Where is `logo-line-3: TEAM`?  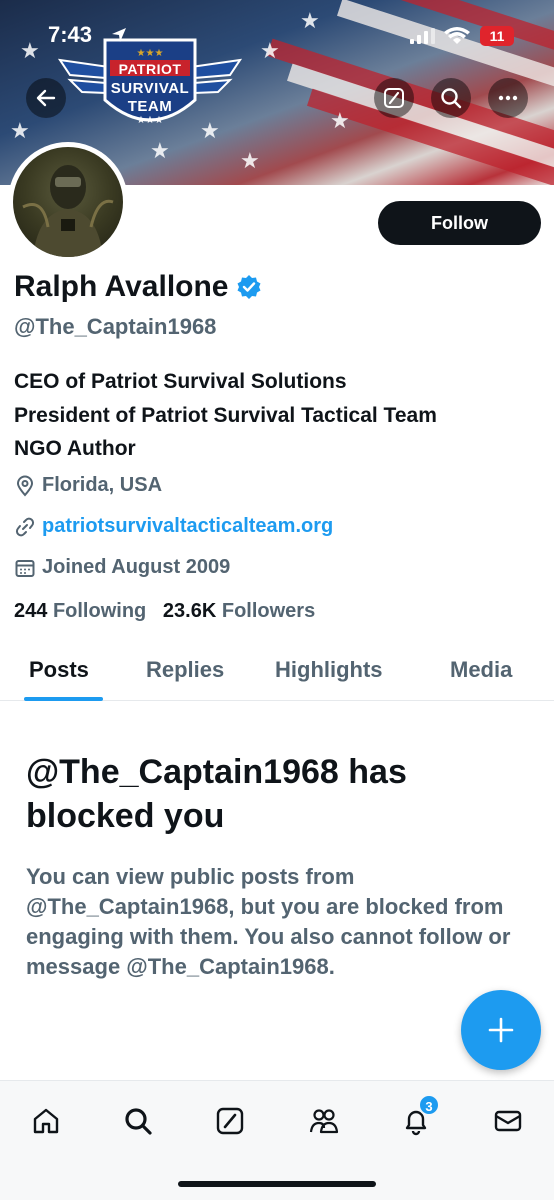 logo-line-3: TEAM is located at coordinates (150, 106).